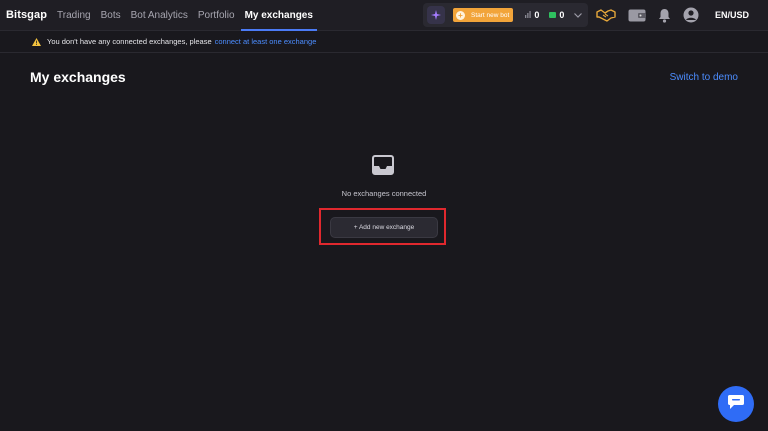  What do you see at coordinates (159, 15) in the screenshot?
I see `nav-item-bot-analytics: Bot Analytics` at bounding box center [159, 15].